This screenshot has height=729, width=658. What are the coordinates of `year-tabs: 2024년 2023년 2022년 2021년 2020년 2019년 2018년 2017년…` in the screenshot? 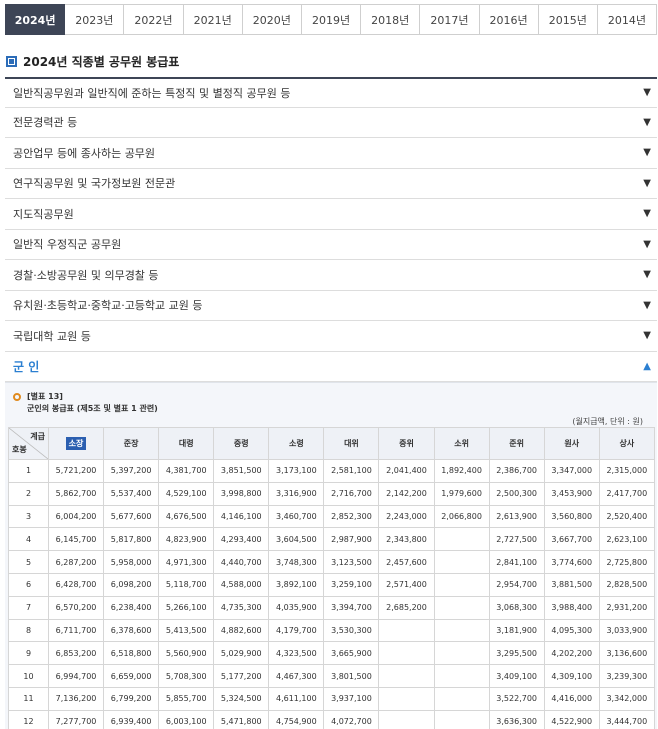 It's located at (331, 19).